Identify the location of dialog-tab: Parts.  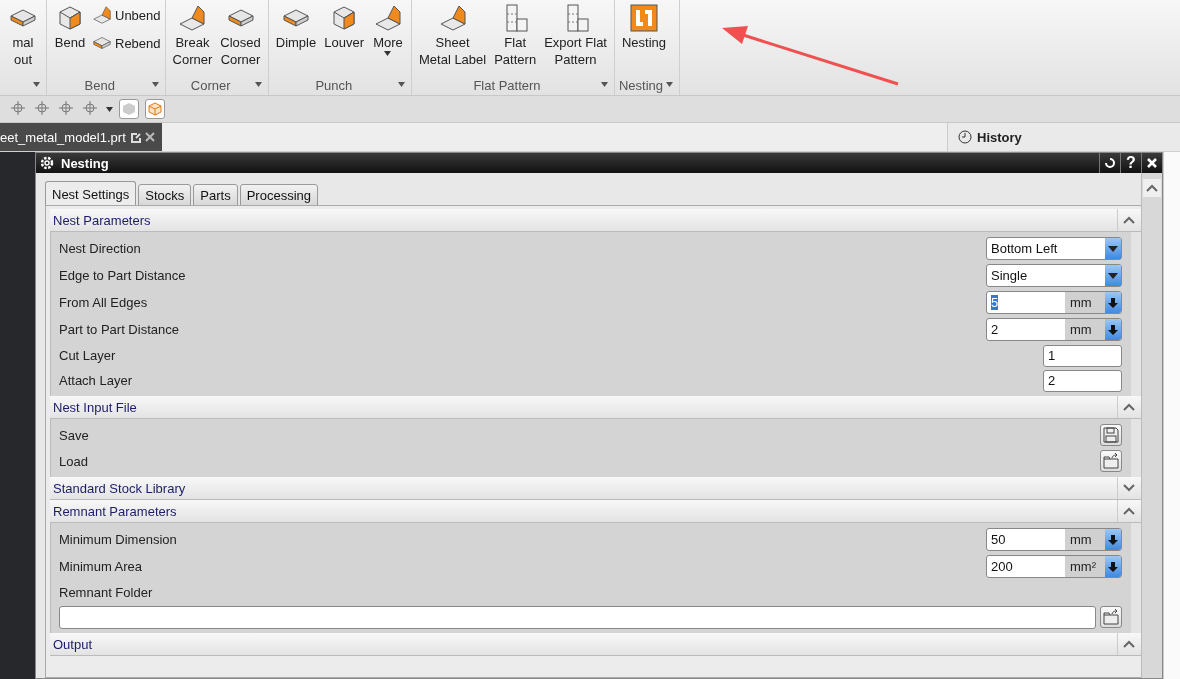
(215, 195).